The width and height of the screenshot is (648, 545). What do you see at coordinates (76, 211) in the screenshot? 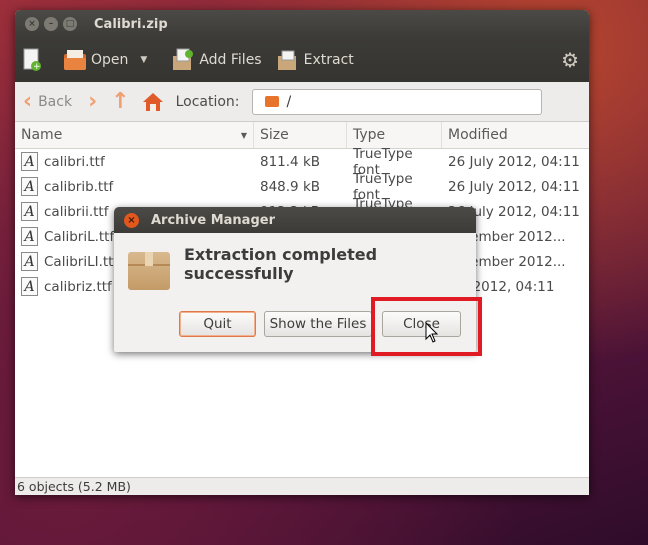
I see `file-name: calibrii.ttf` at bounding box center [76, 211].